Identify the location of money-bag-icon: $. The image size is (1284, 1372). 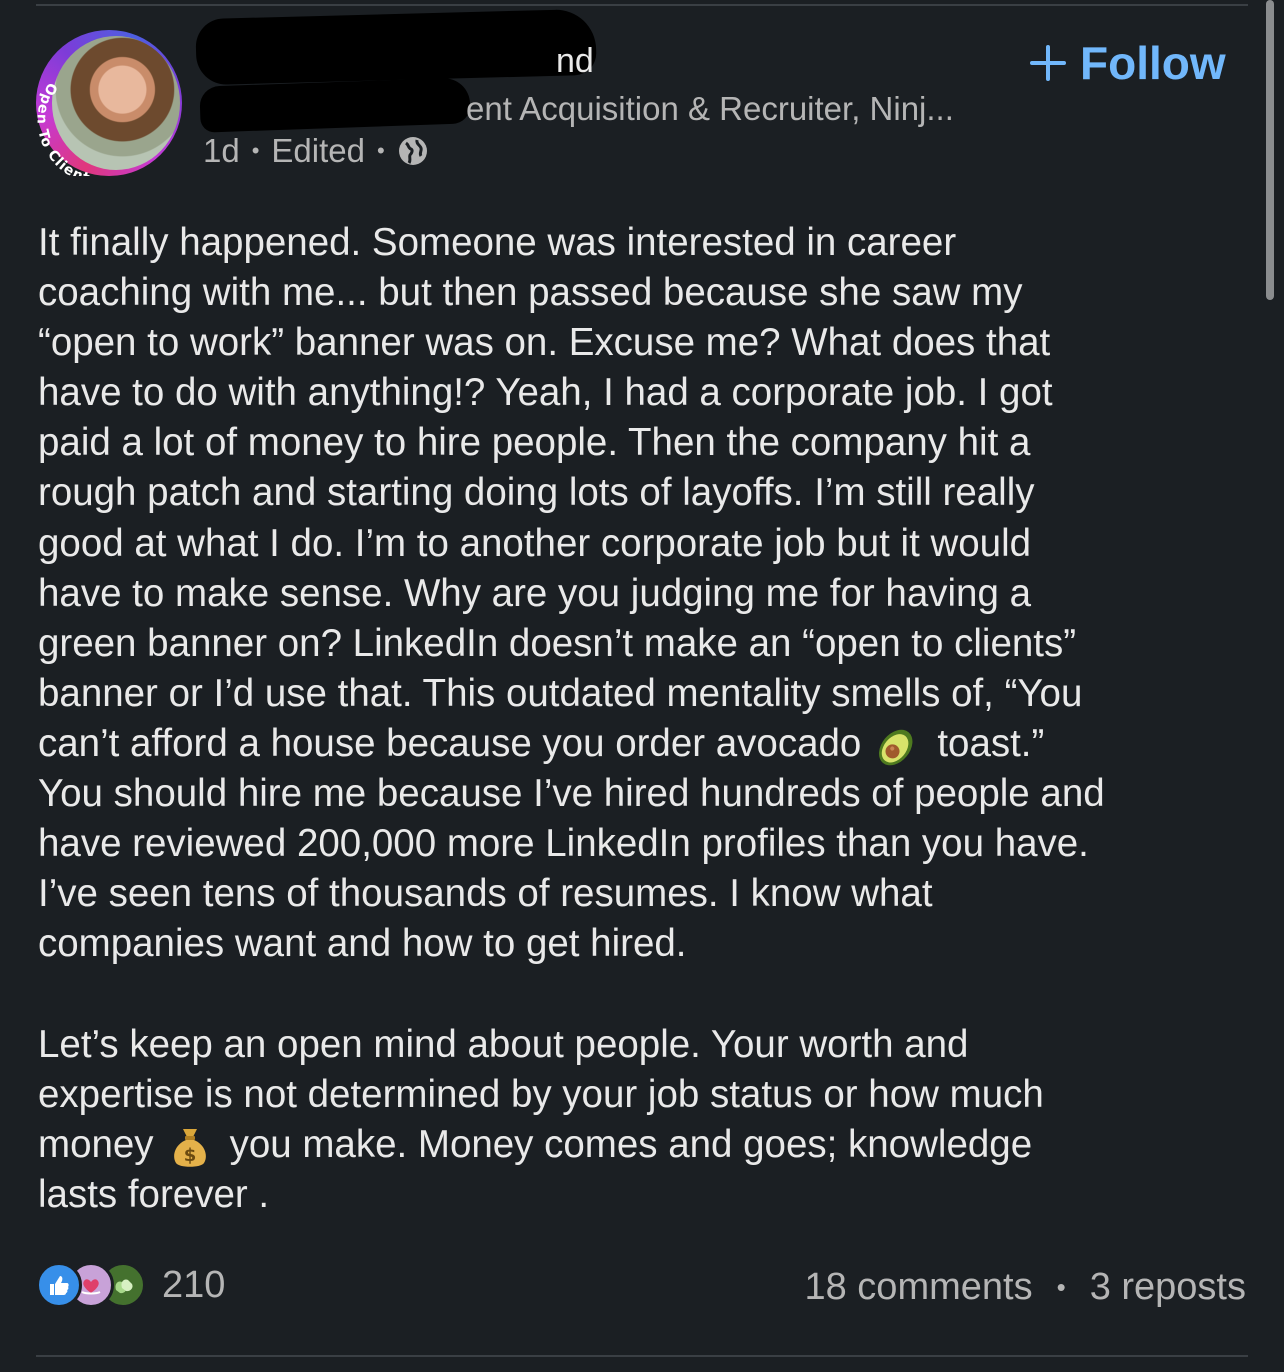
(189, 1147).